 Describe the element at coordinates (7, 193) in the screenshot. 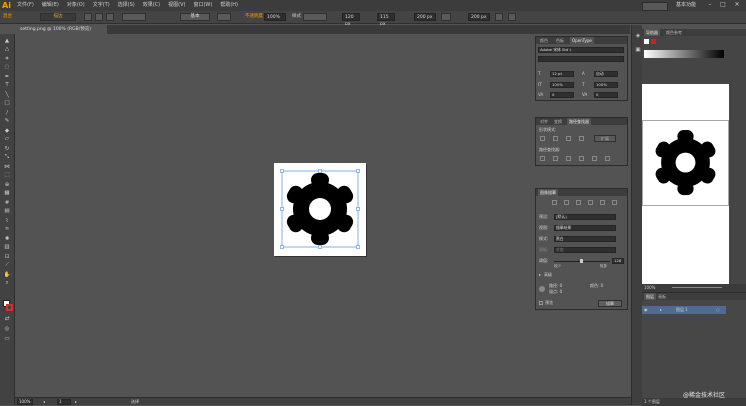

I see `perspective-grid-tool-icon: ▦` at that location.